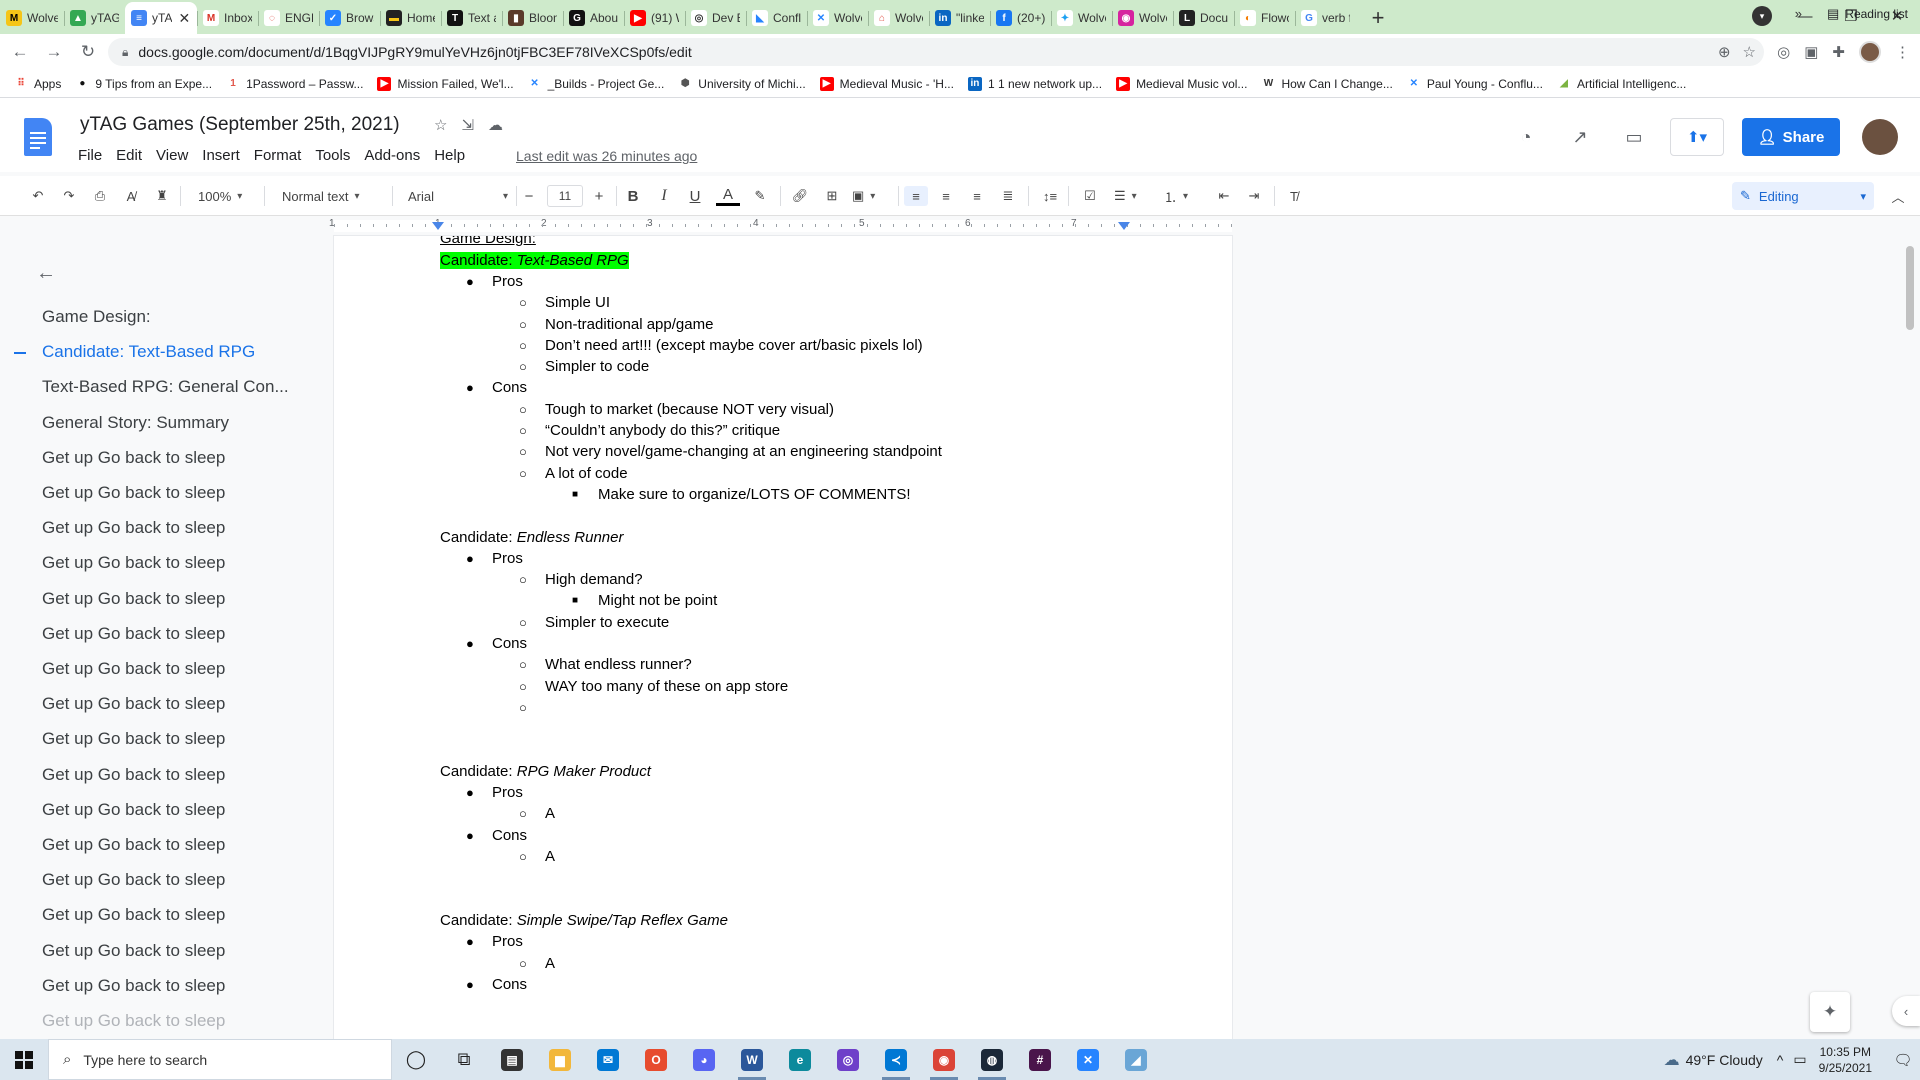 The width and height of the screenshot is (1920, 1080). Describe the element at coordinates (959, 18) in the screenshot. I see `browser-tab: in "linke` at that location.